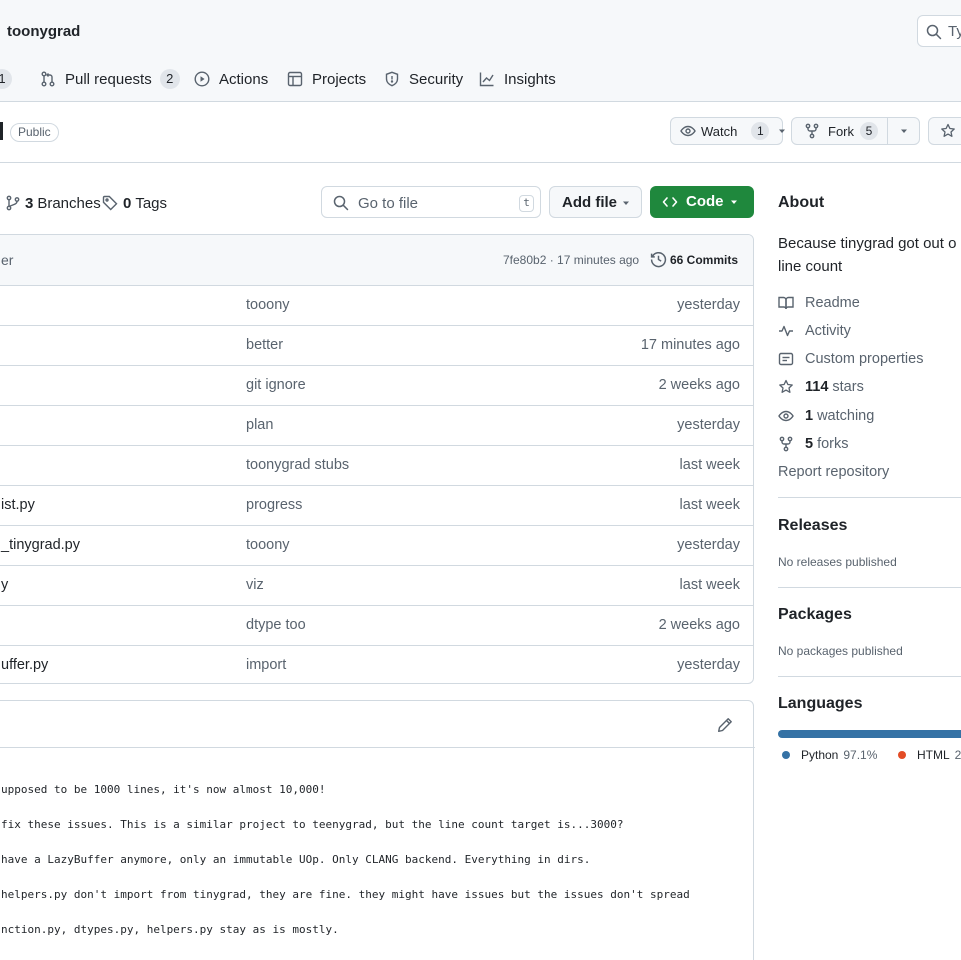 This screenshot has width=961, height=960. I want to click on add-file-button: Add file, so click(595, 202).